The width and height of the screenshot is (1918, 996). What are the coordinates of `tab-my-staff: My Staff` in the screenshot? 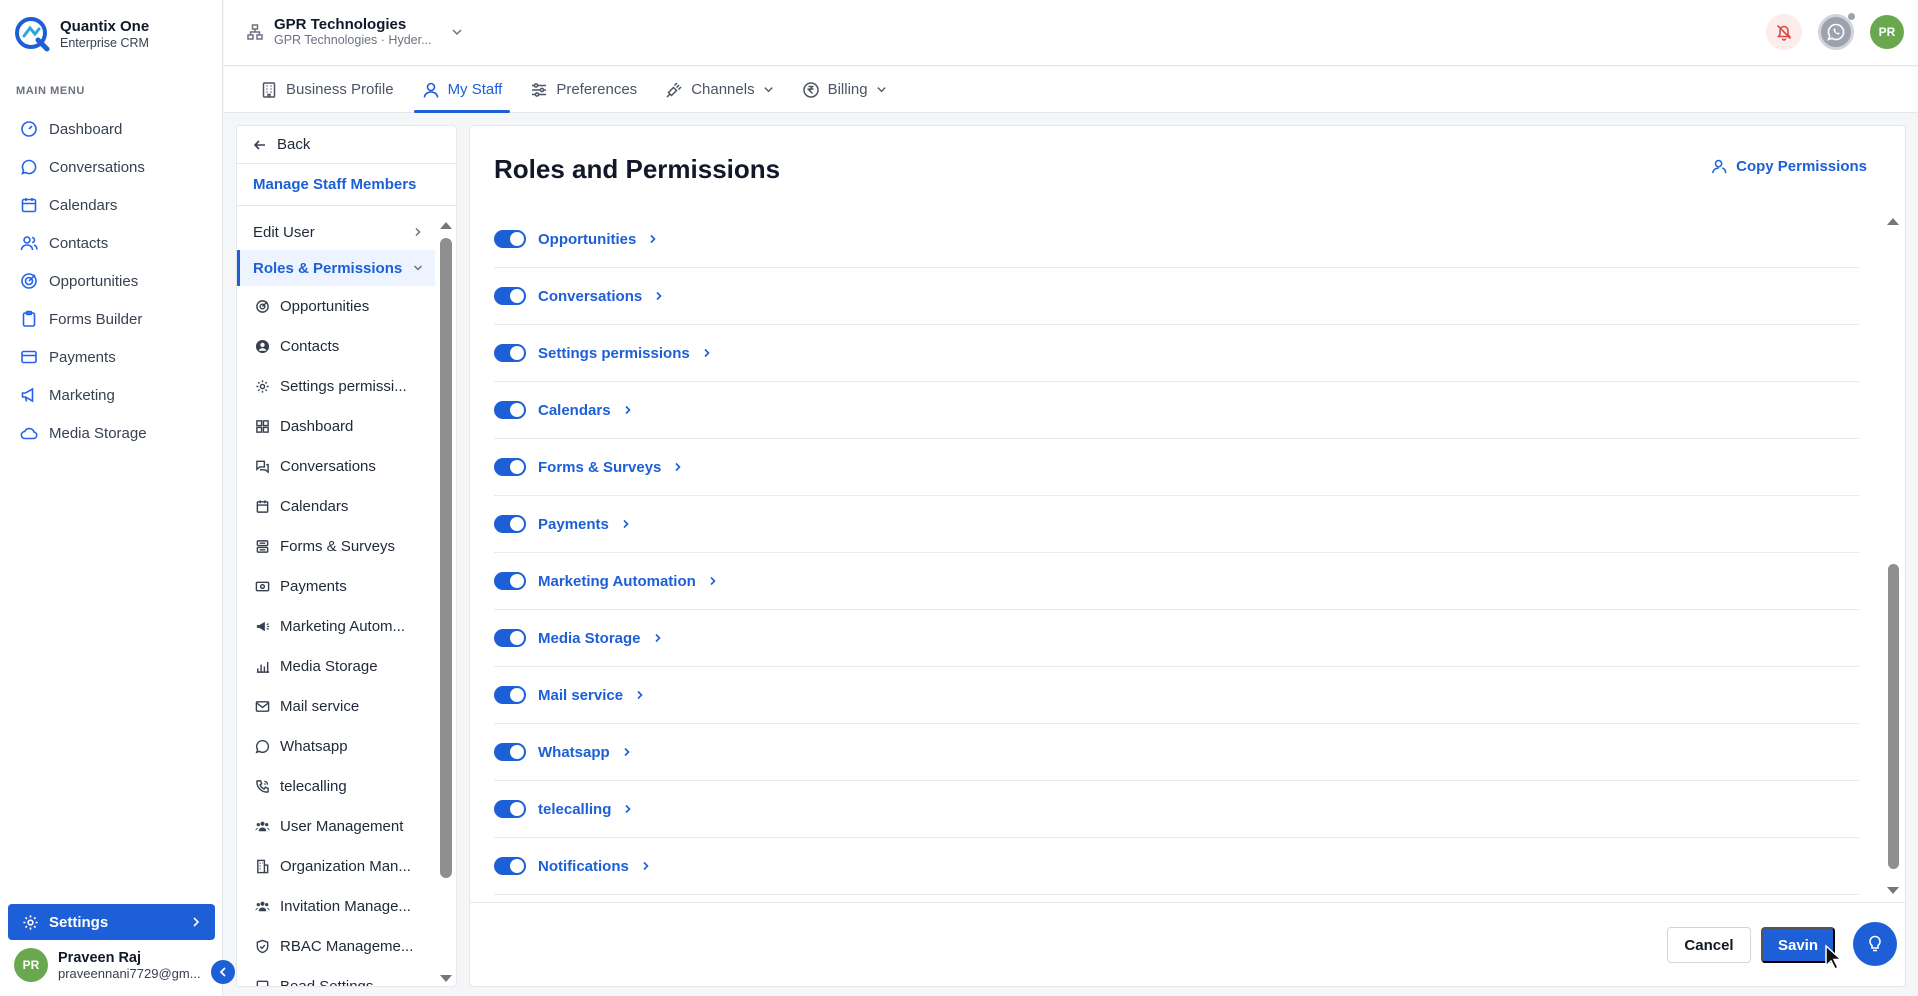 It's located at (462, 90).